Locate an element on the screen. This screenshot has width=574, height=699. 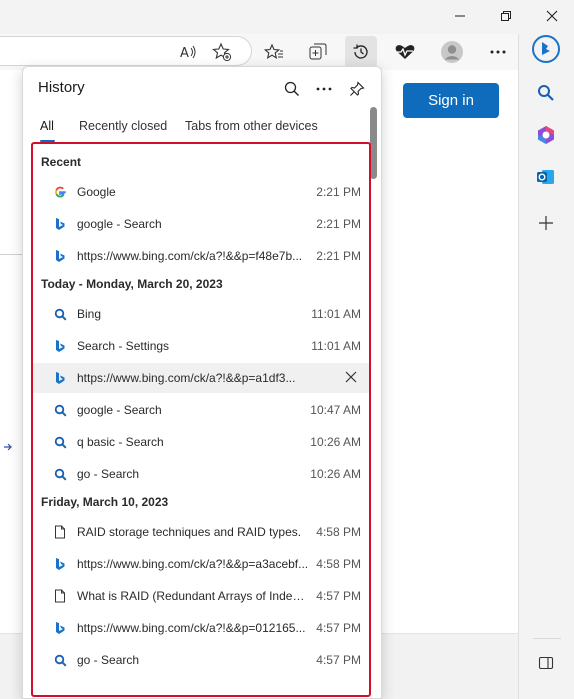
sidebar-office-button is located at coordinates (546, 135).